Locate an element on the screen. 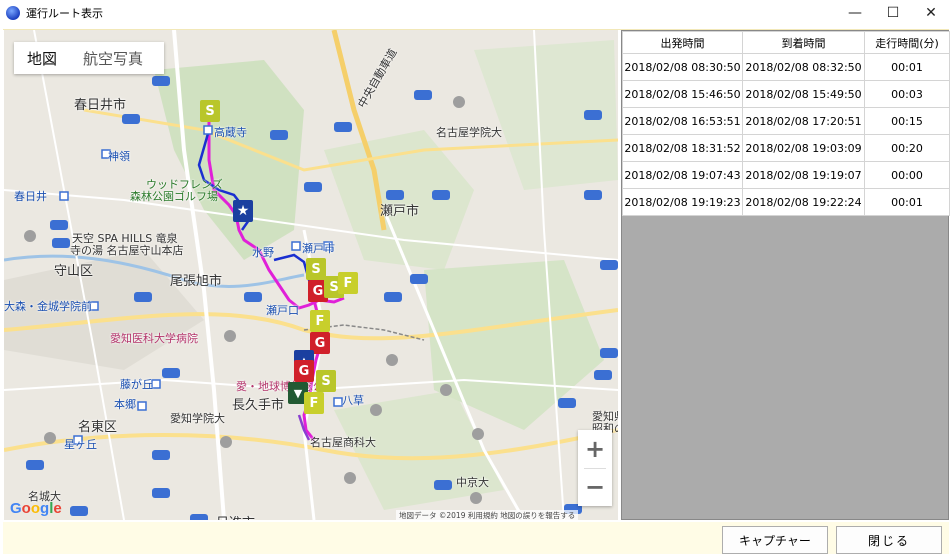 The height and width of the screenshot is (554, 952). cell-duration: 00:20 is located at coordinates (907, 148).